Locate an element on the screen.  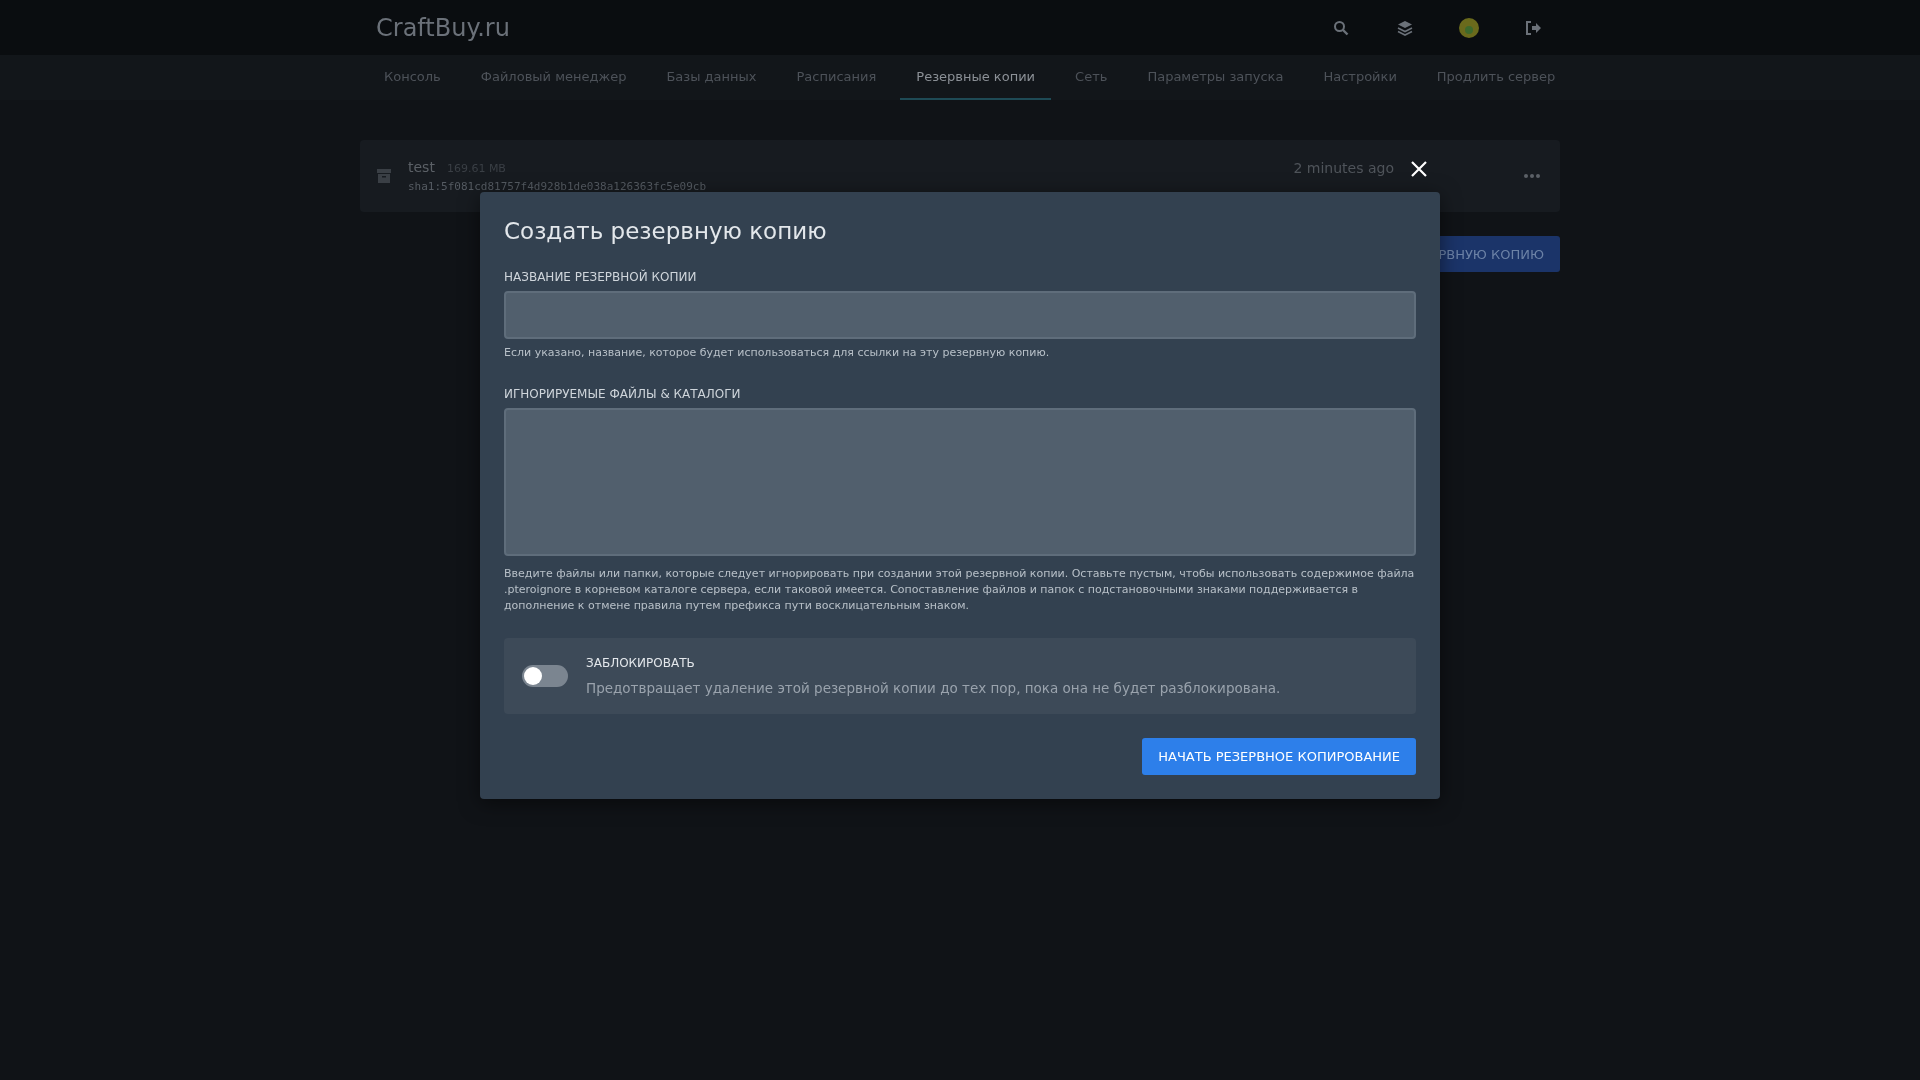
dialog-title: Создать резервную копию is located at coordinates (666, 231).